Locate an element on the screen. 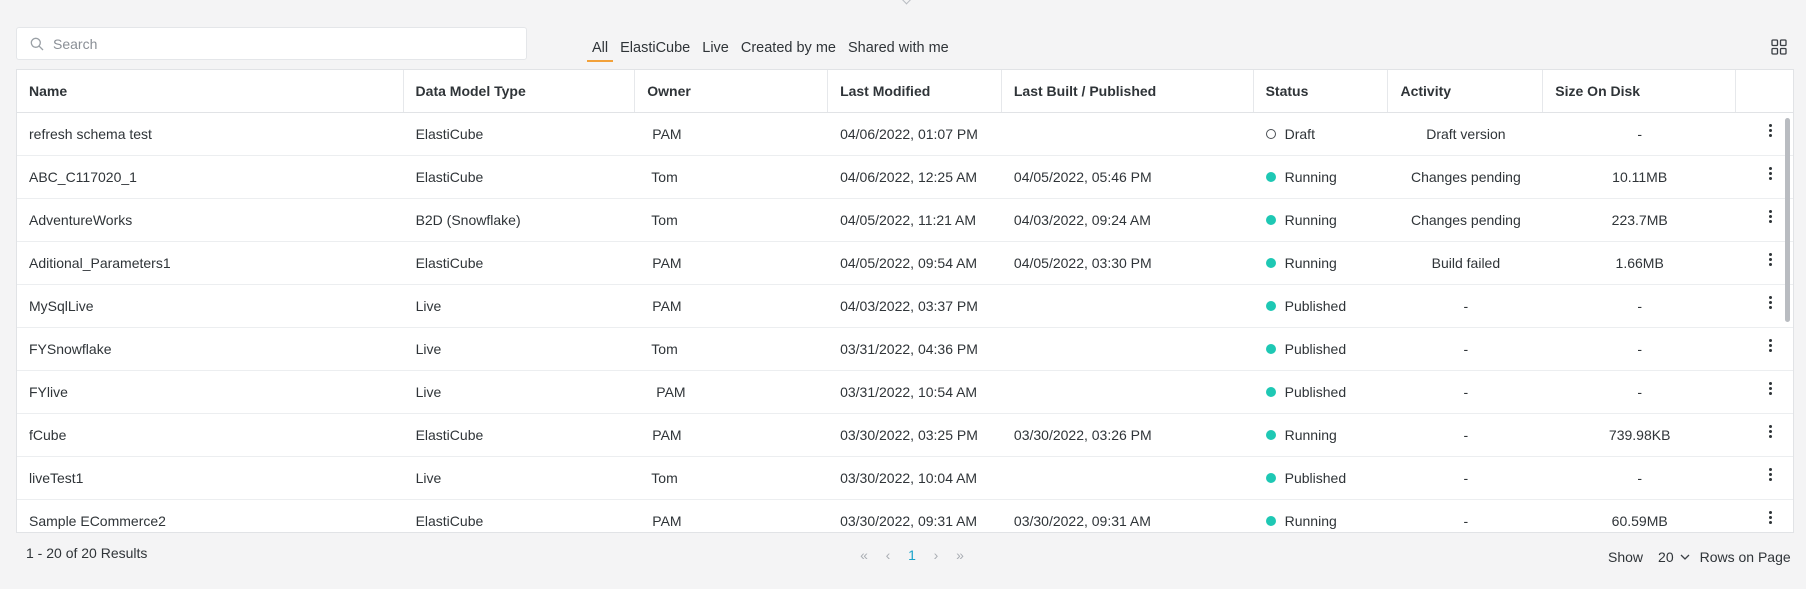  rows-per-page-select: 20 is located at coordinates (1674, 557).